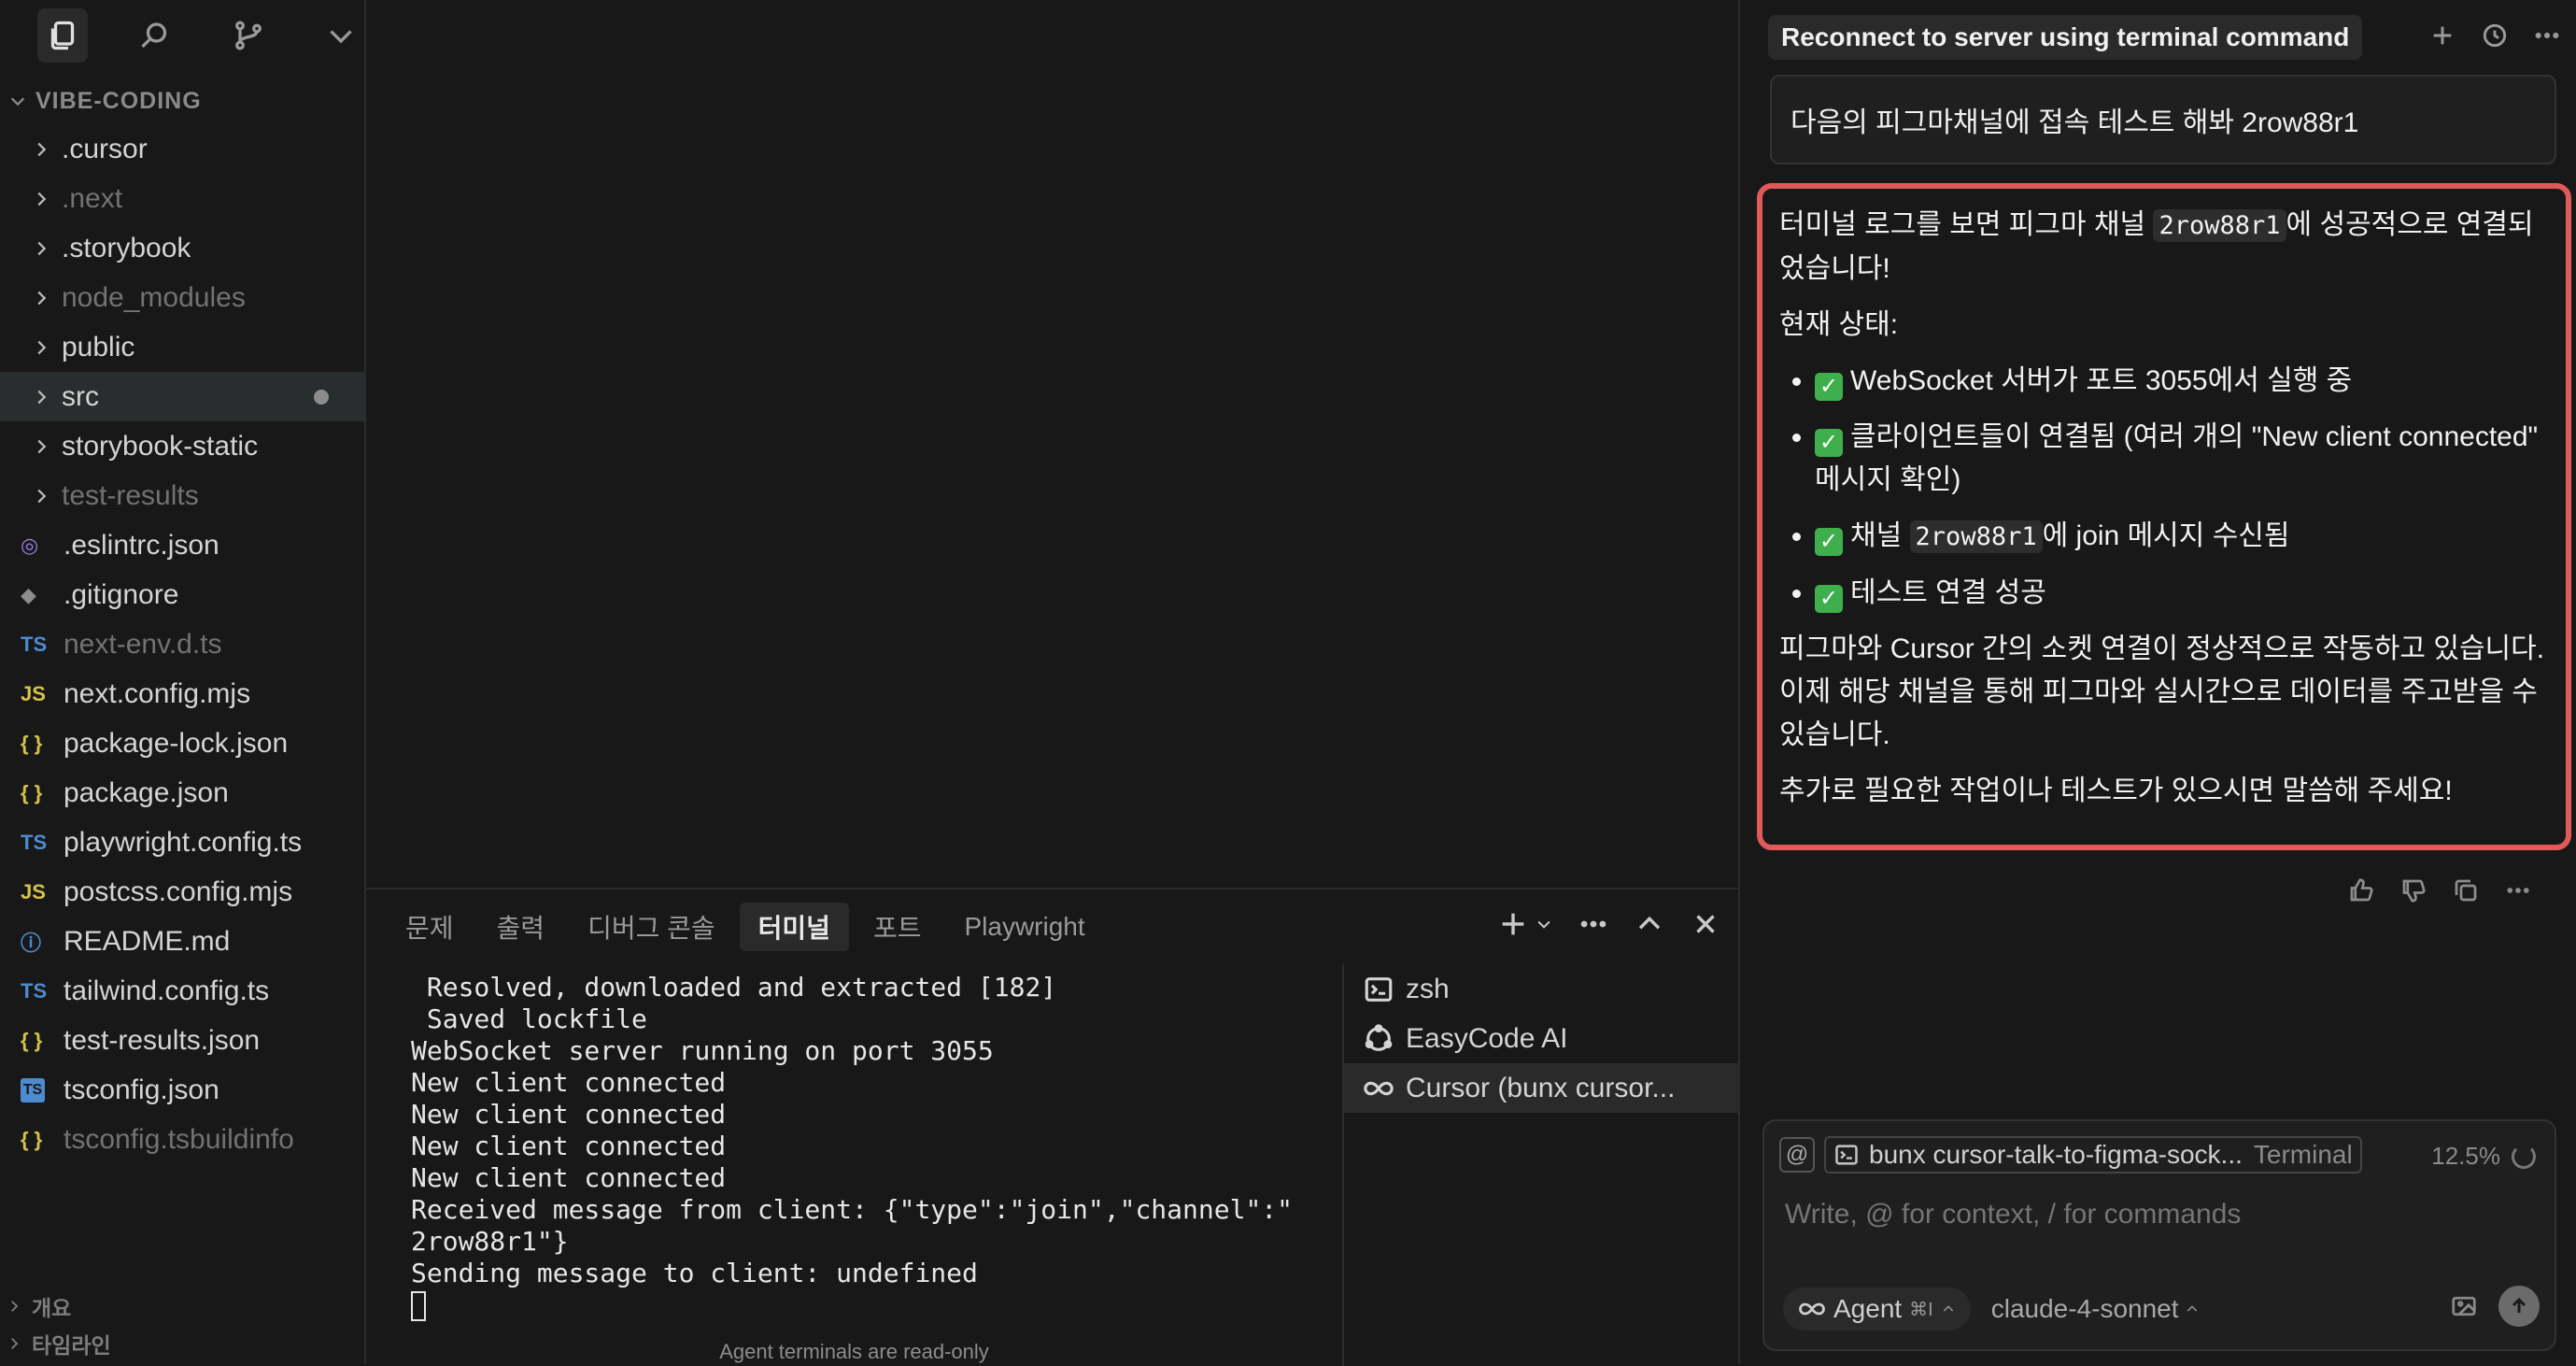  What do you see at coordinates (2466, 890) in the screenshot?
I see `copy-icon` at bounding box center [2466, 890].